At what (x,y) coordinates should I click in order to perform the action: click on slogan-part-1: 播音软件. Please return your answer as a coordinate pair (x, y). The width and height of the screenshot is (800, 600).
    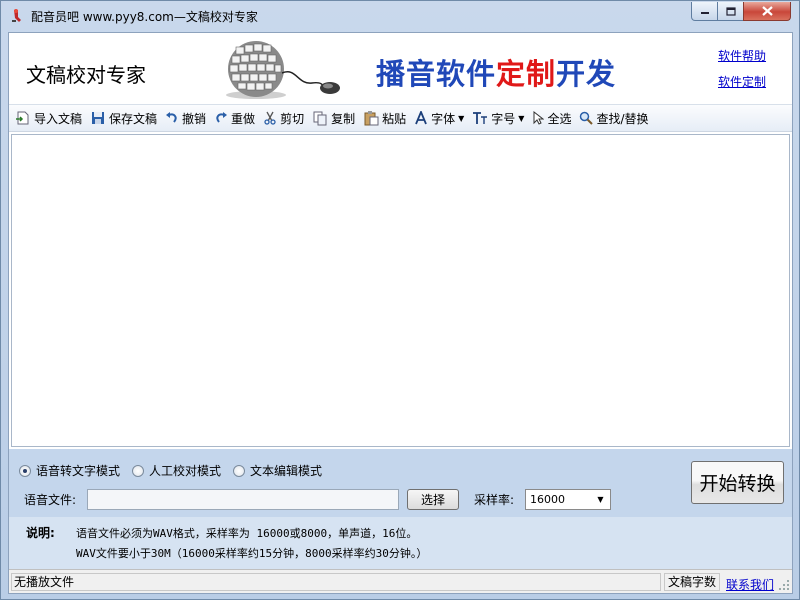
    Looking at the image, I should click on (436, 74).